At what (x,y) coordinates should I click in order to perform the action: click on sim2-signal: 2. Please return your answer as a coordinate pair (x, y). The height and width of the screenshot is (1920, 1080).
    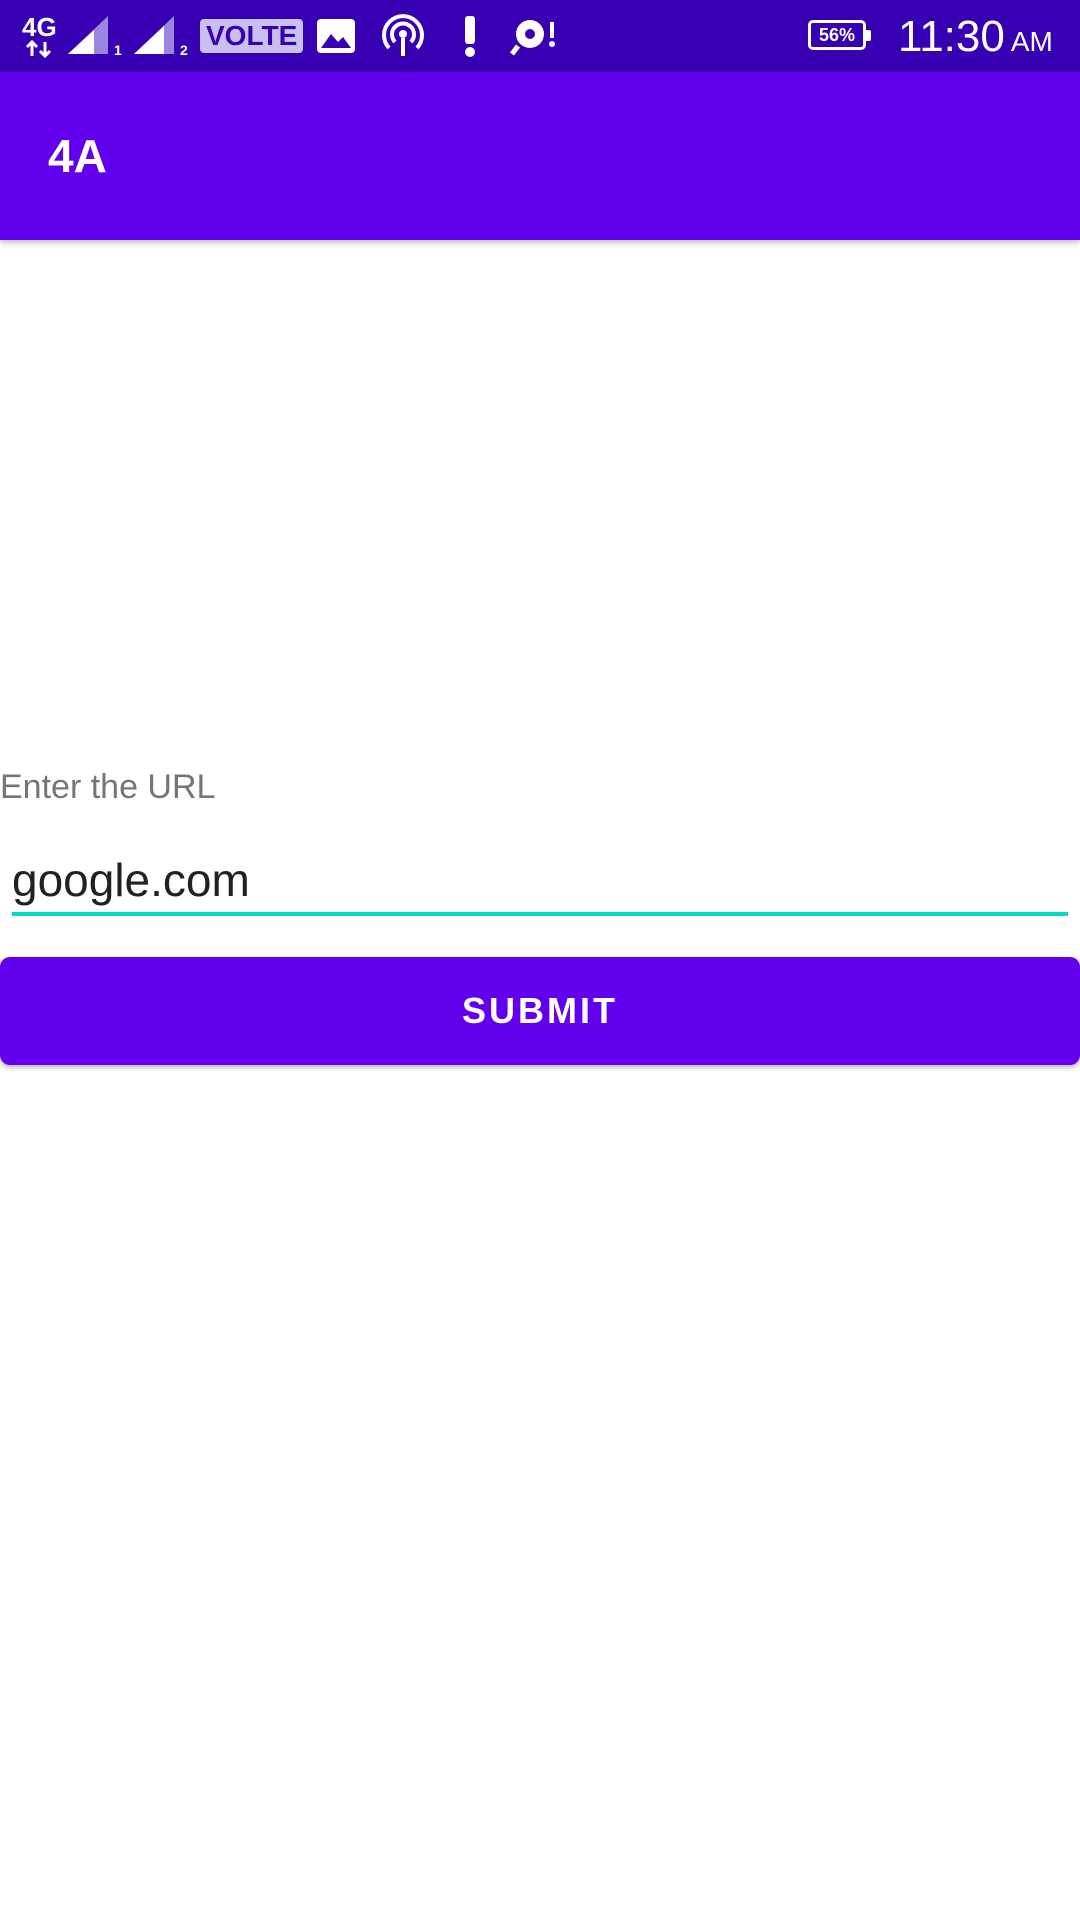
    Looking at the image, I should click on (161, 36).